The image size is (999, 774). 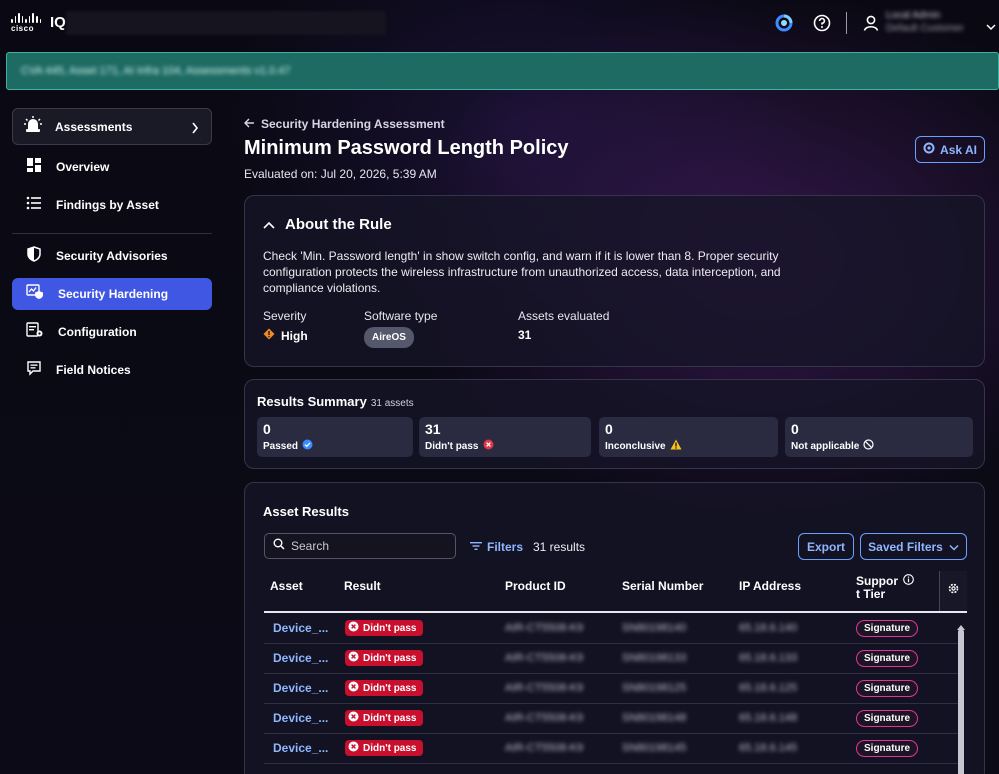 I want to click on user-menu: Local Admin Default Customer, so click(x=933, y=22).